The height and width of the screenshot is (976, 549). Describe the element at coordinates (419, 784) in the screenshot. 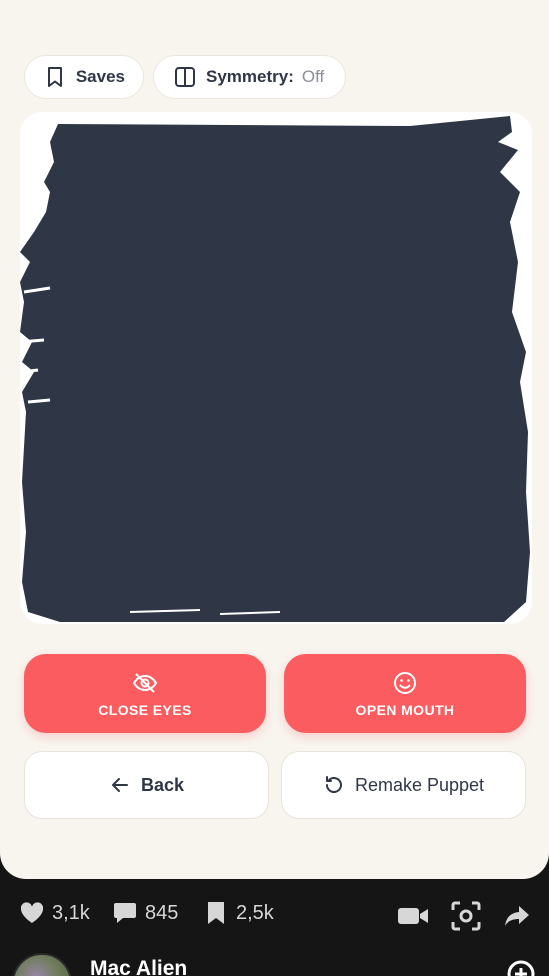

I see `remake-label: Remake Puppet` at that location.